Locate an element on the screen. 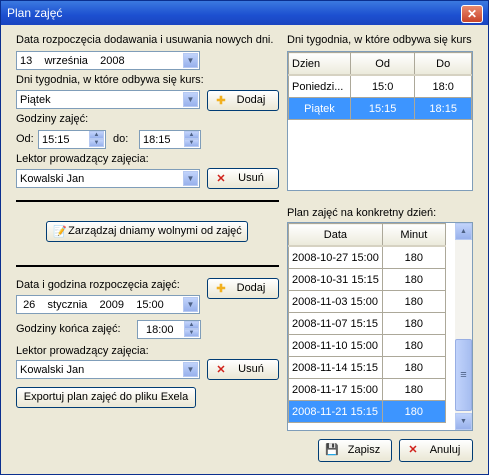 The height and width of the screenshot is (475, 489). add-weekday-button: ✚ Dodaj is located at coordinates (243, 100).